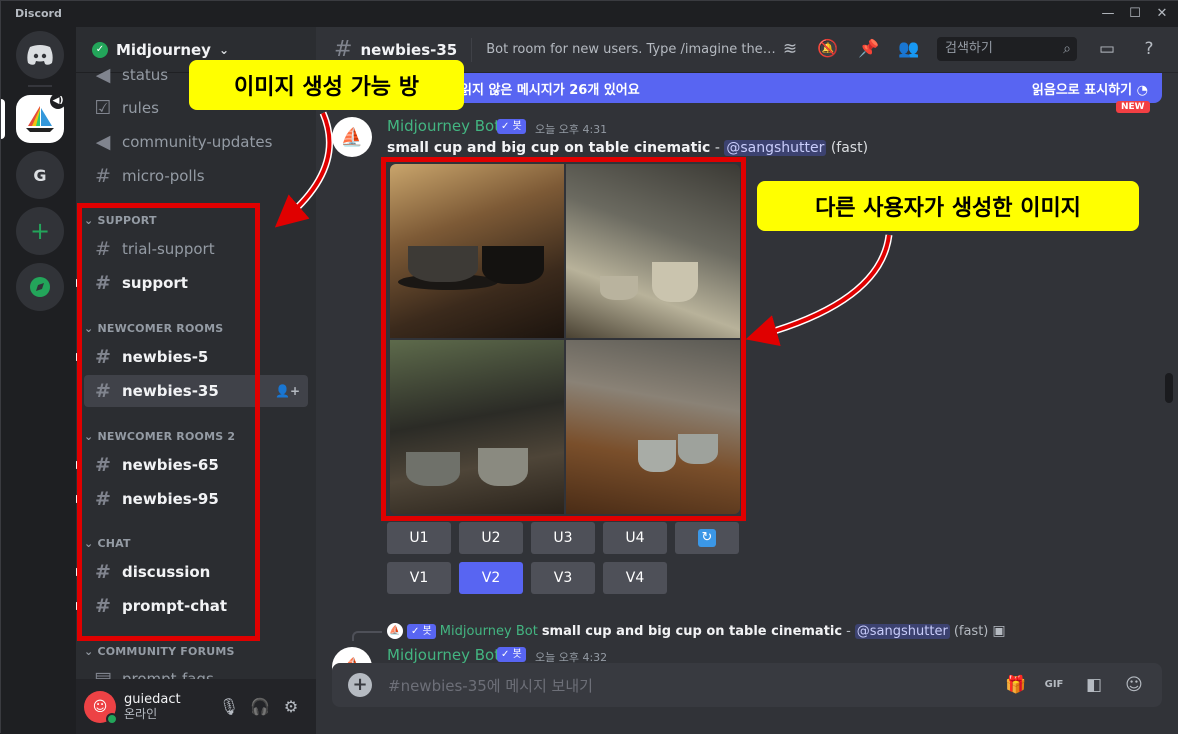  I want to click on user-info: guiedact 온라인, so click(152, 707).